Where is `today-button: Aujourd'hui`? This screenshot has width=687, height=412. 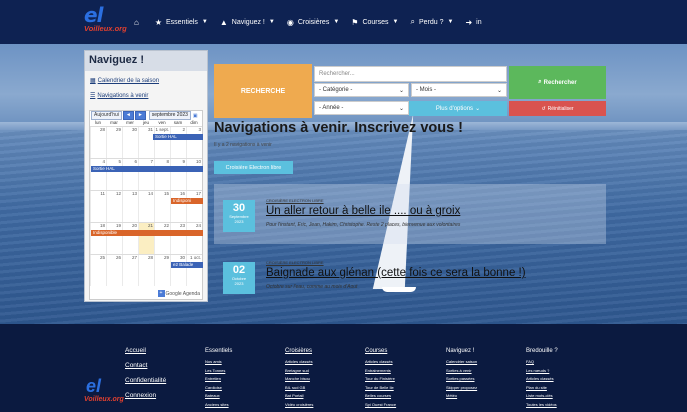 today-button: Aujourd'hui is located at coordinates (106, 115).